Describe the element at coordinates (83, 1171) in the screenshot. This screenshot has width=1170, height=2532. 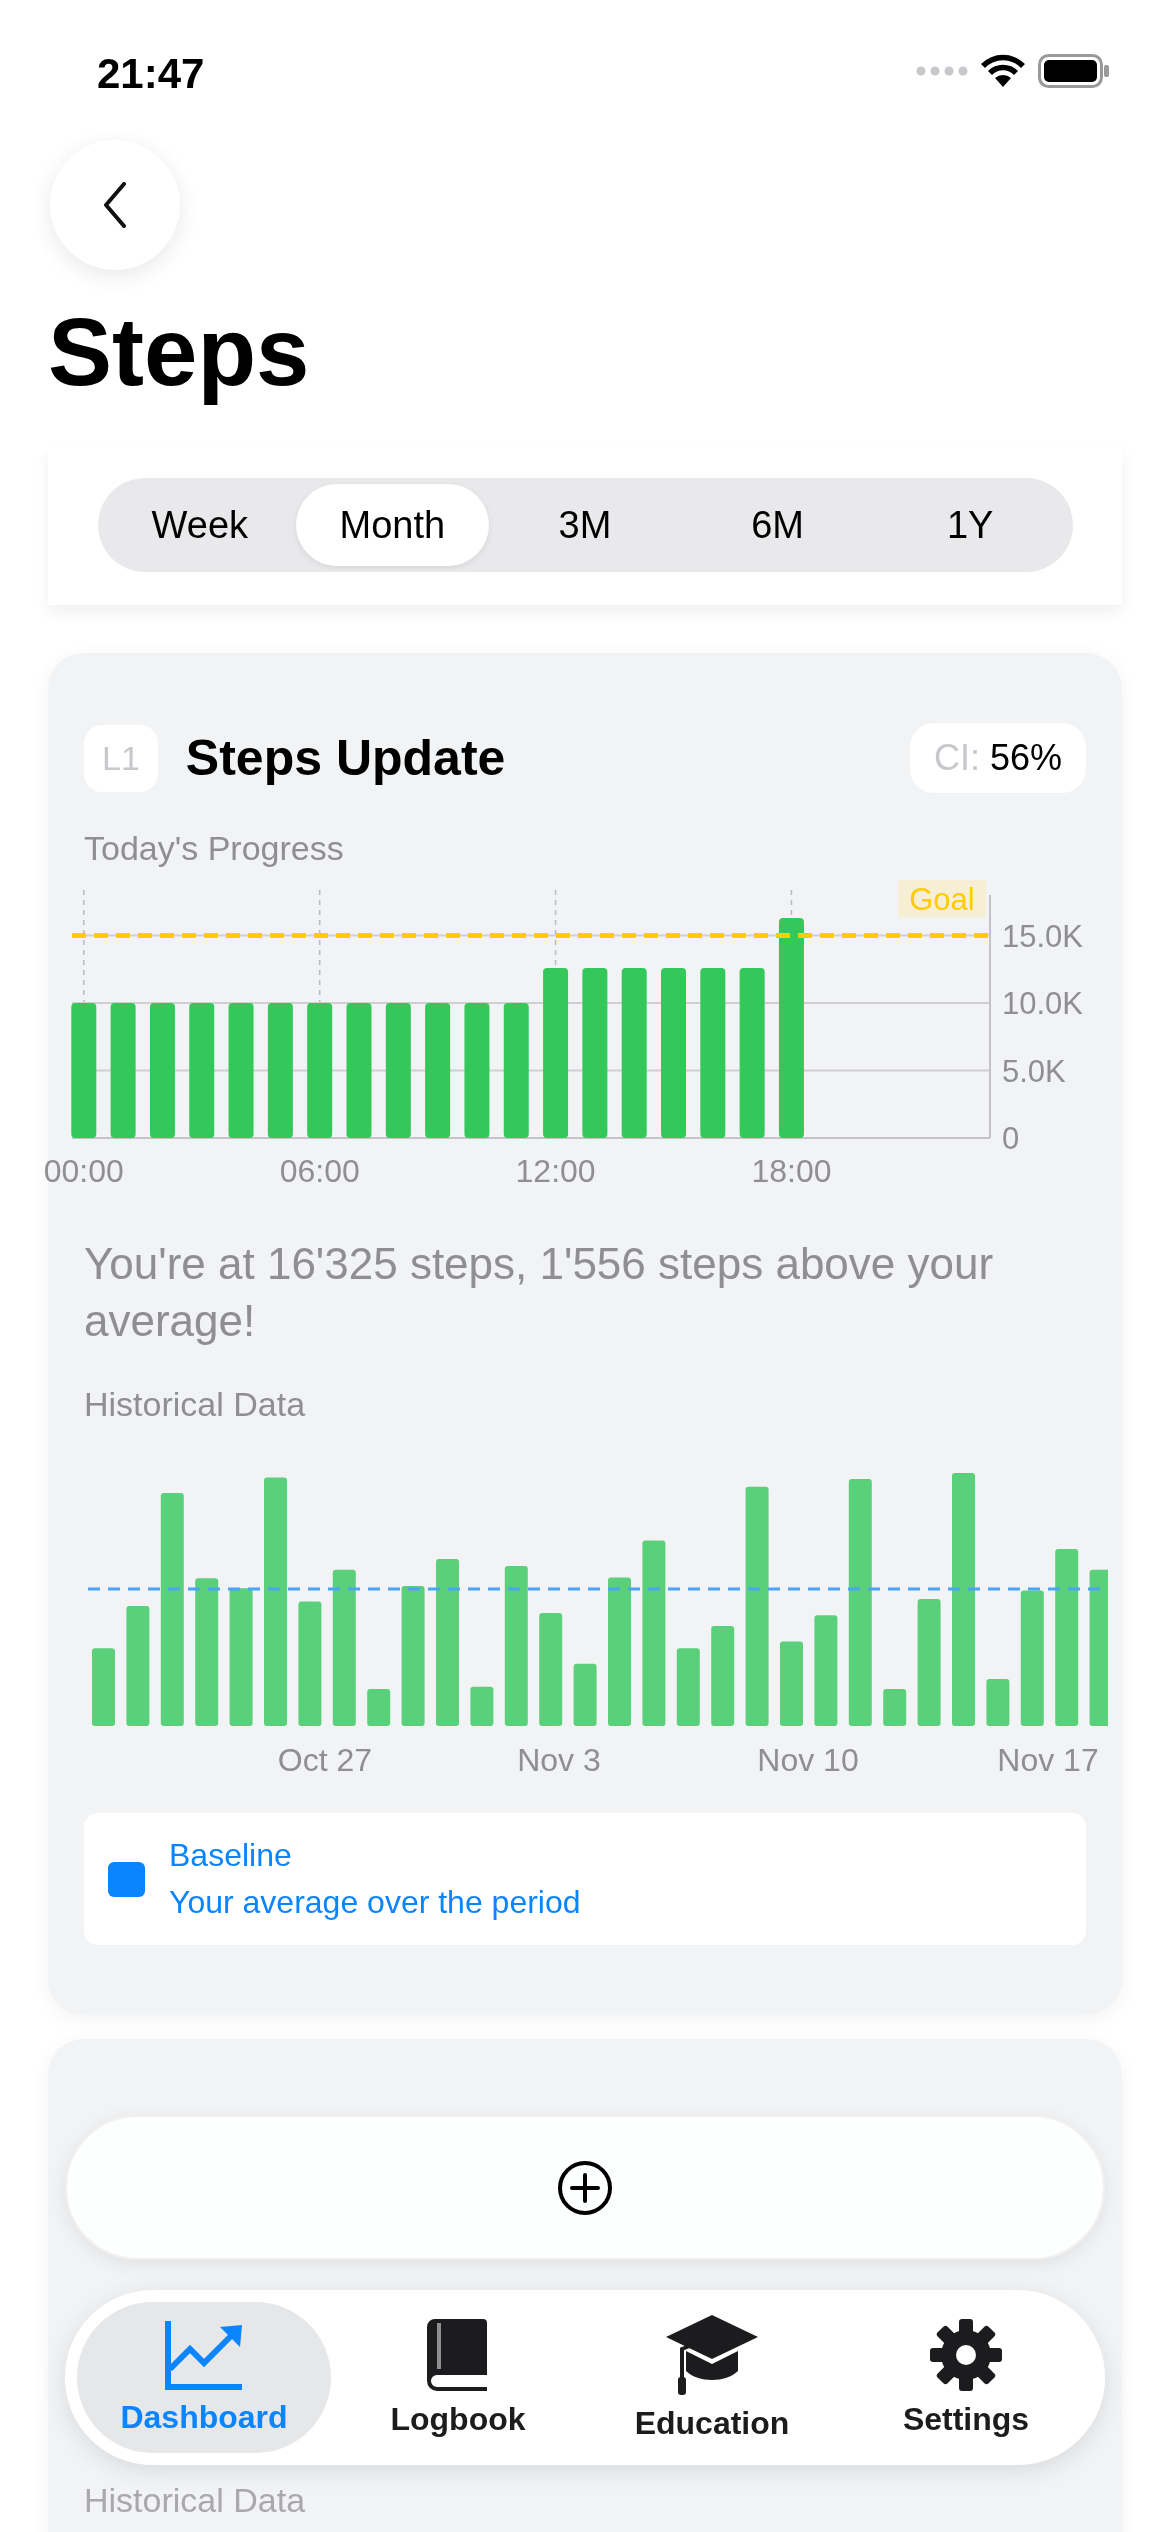
I see `axis-tick-label: 00:00` at that location.